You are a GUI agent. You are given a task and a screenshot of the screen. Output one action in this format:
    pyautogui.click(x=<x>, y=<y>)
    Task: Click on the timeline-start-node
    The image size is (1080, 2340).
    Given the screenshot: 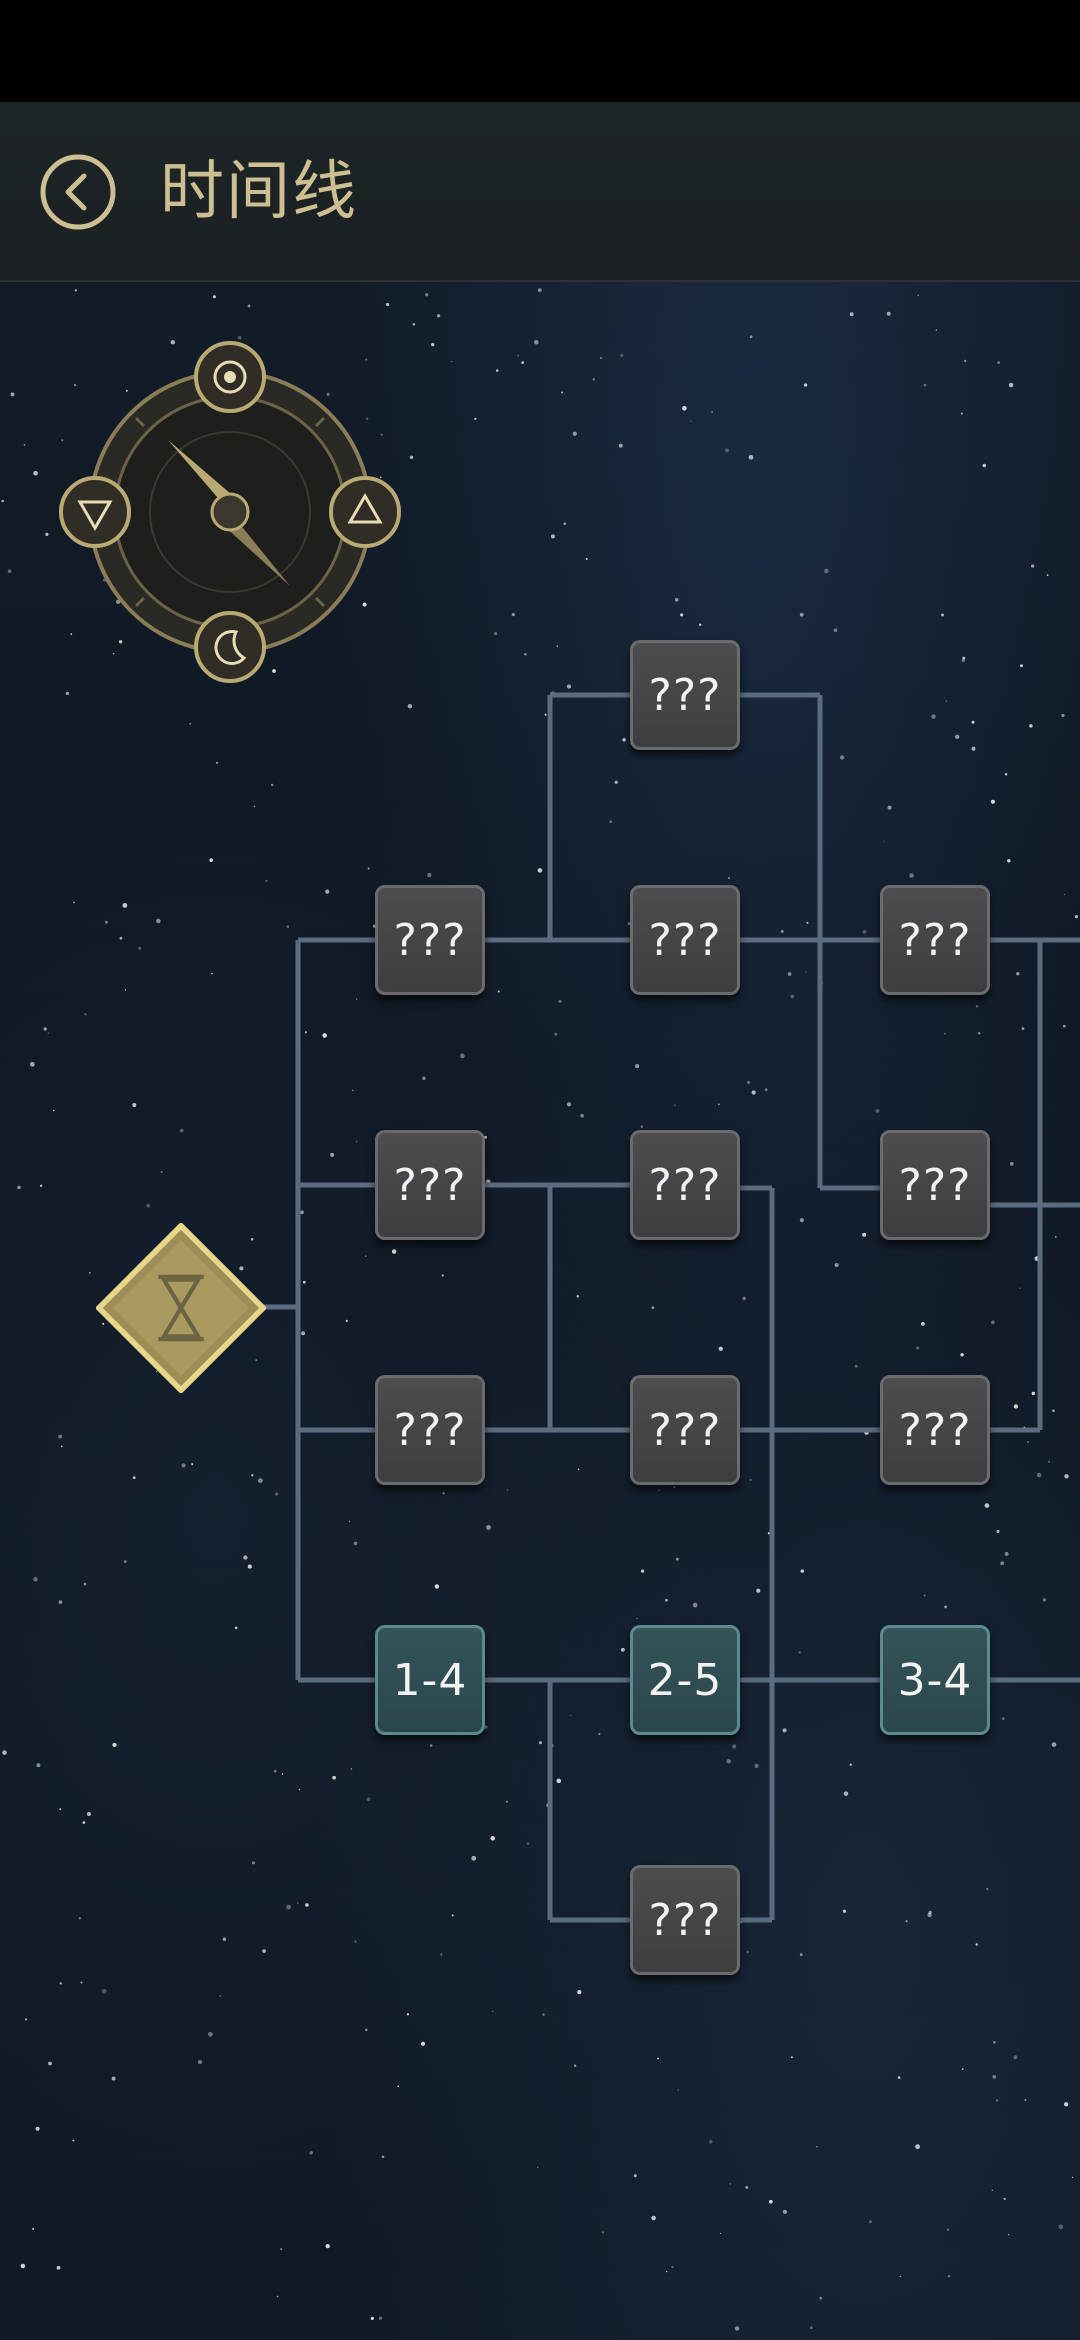 What is the action you would take?
    pyautogui.click(x=181, y=1308)
    